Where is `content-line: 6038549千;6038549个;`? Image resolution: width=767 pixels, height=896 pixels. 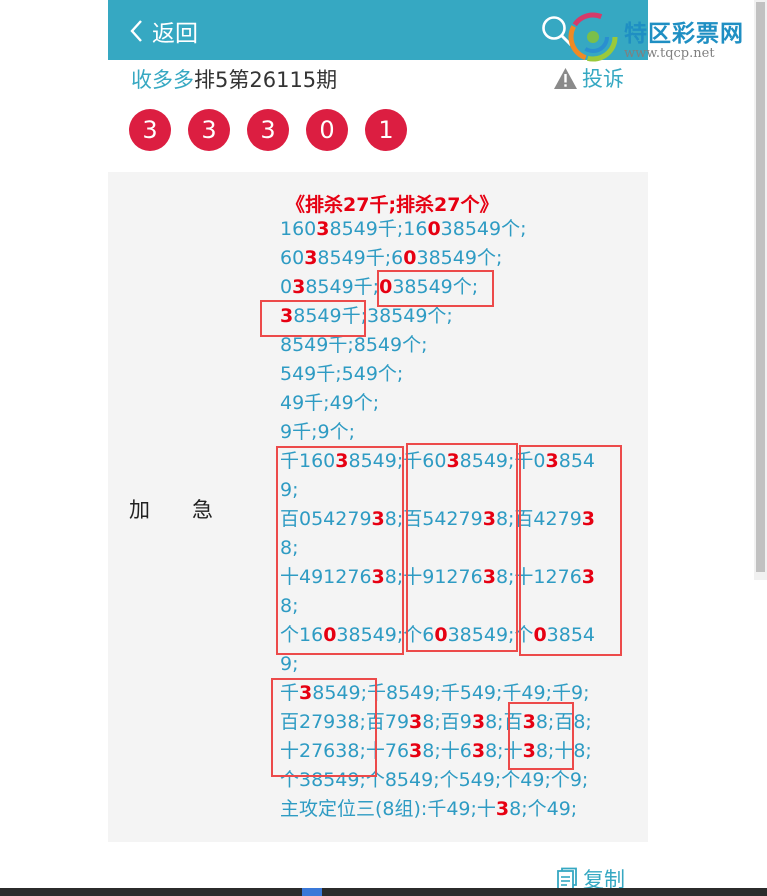
content-line: 6038549千;6038549个; is located at coordinates (391, 258).